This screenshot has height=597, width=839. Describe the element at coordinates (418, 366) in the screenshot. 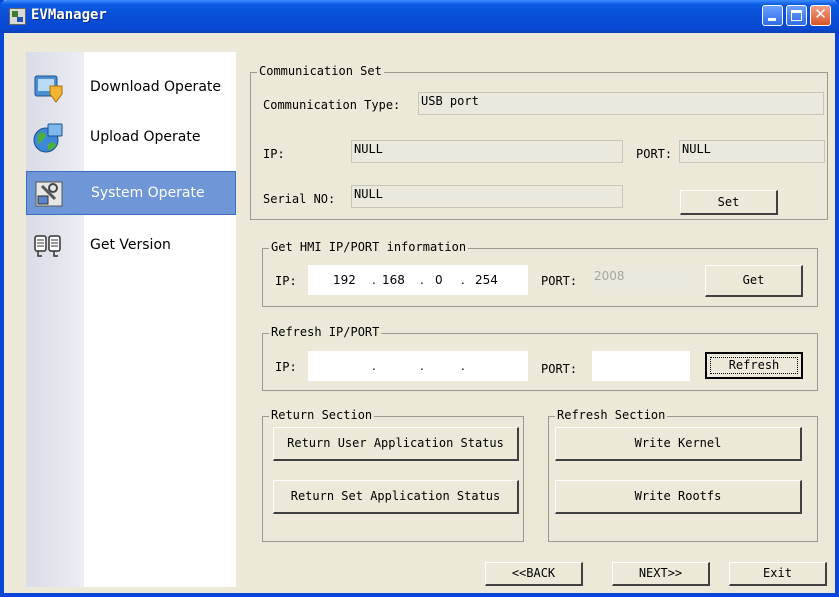

I see `refresh-ip-input: . . .` at that location.